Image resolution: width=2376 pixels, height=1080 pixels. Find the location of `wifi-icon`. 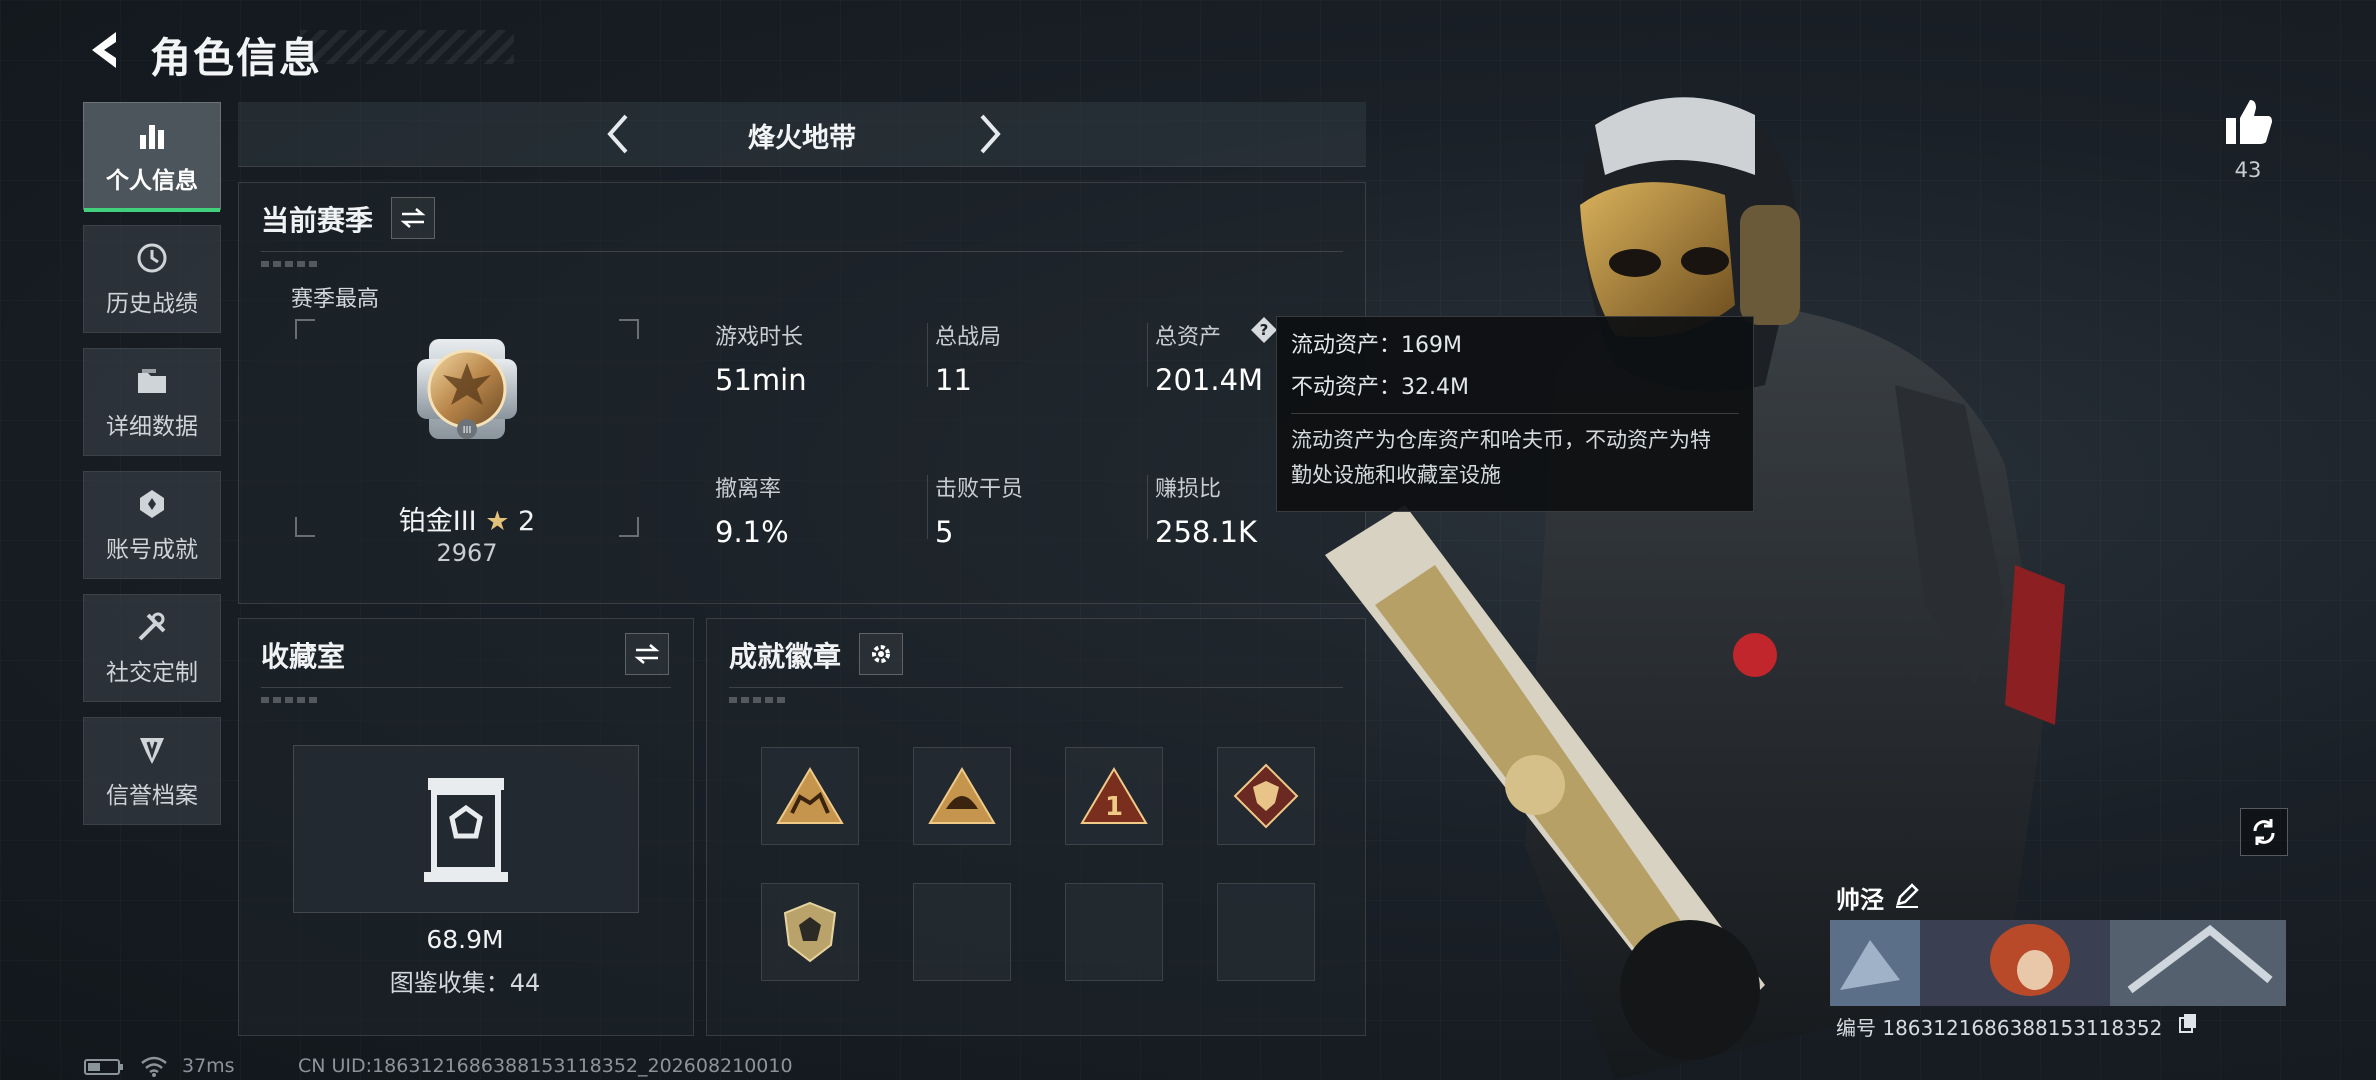

wifi-icon is located at coordinates (154, 1066).